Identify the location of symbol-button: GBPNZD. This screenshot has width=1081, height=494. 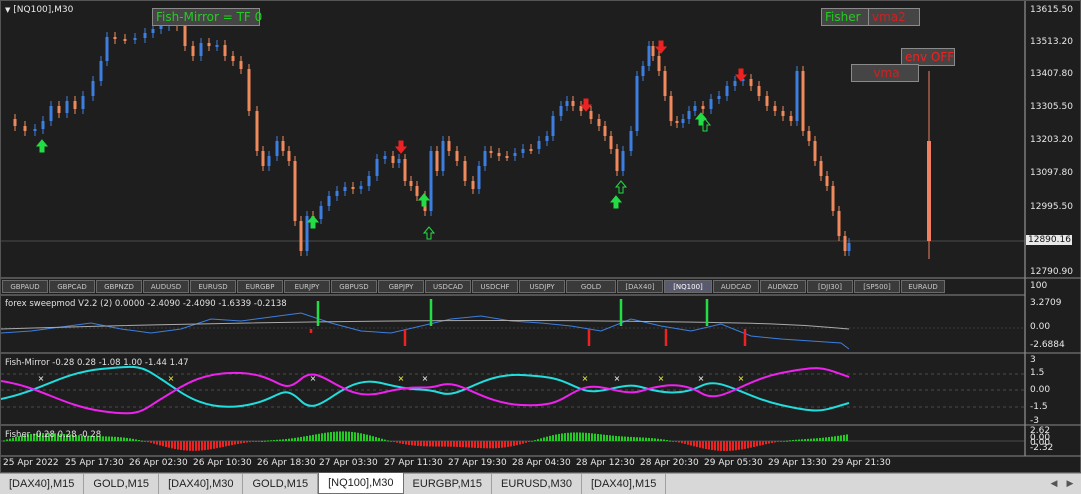
(119, 286).